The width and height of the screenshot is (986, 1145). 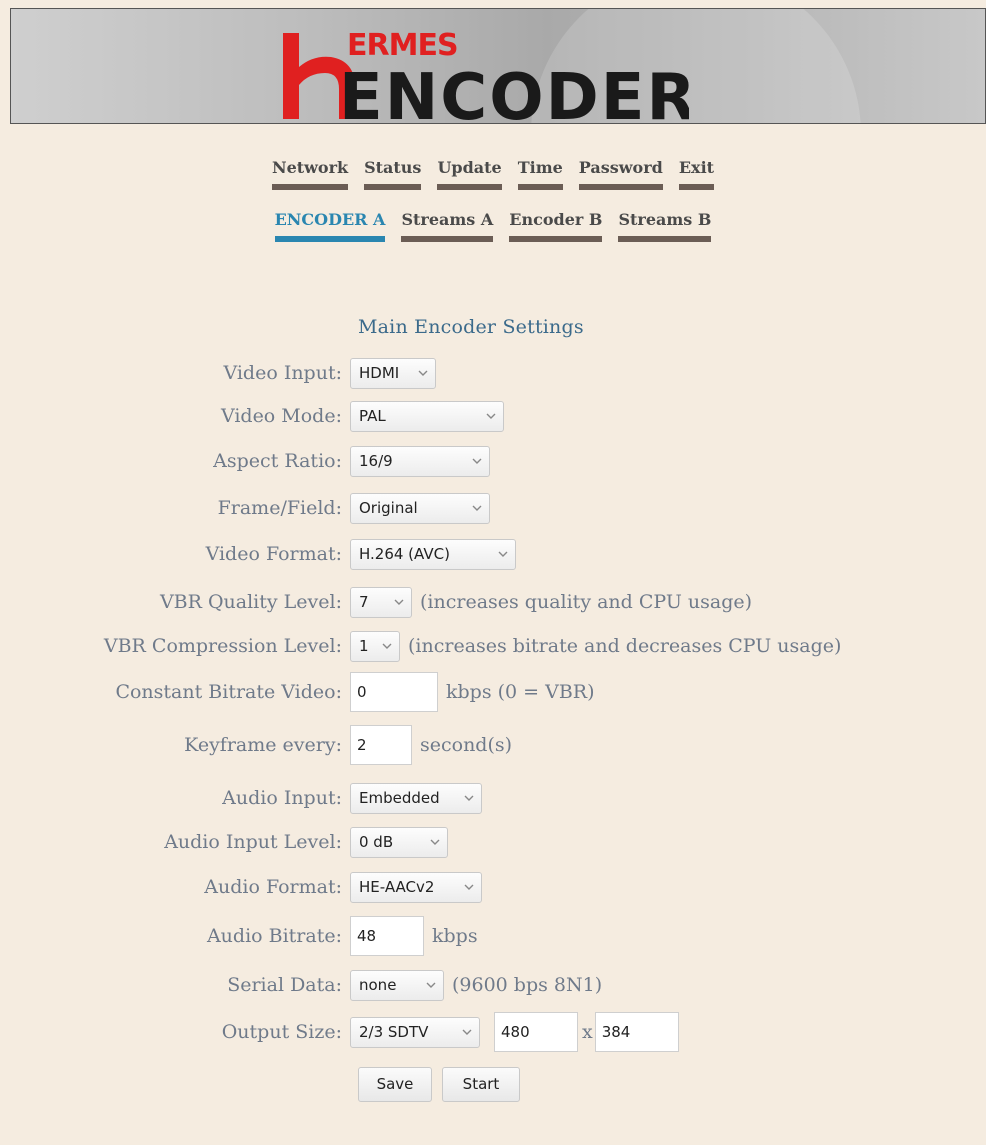 I want to click on label-vbr-quality: VBR Quality Level:, so click(x=250, y=602).